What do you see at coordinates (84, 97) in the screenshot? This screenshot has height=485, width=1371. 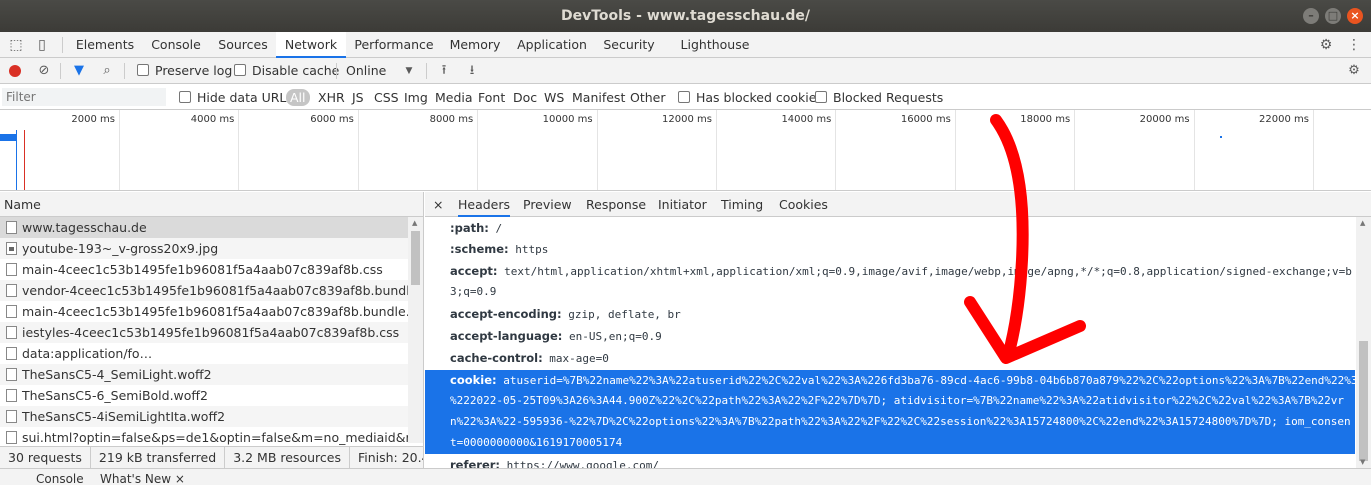 I see `filter-input` at bounding box center [84, 97].